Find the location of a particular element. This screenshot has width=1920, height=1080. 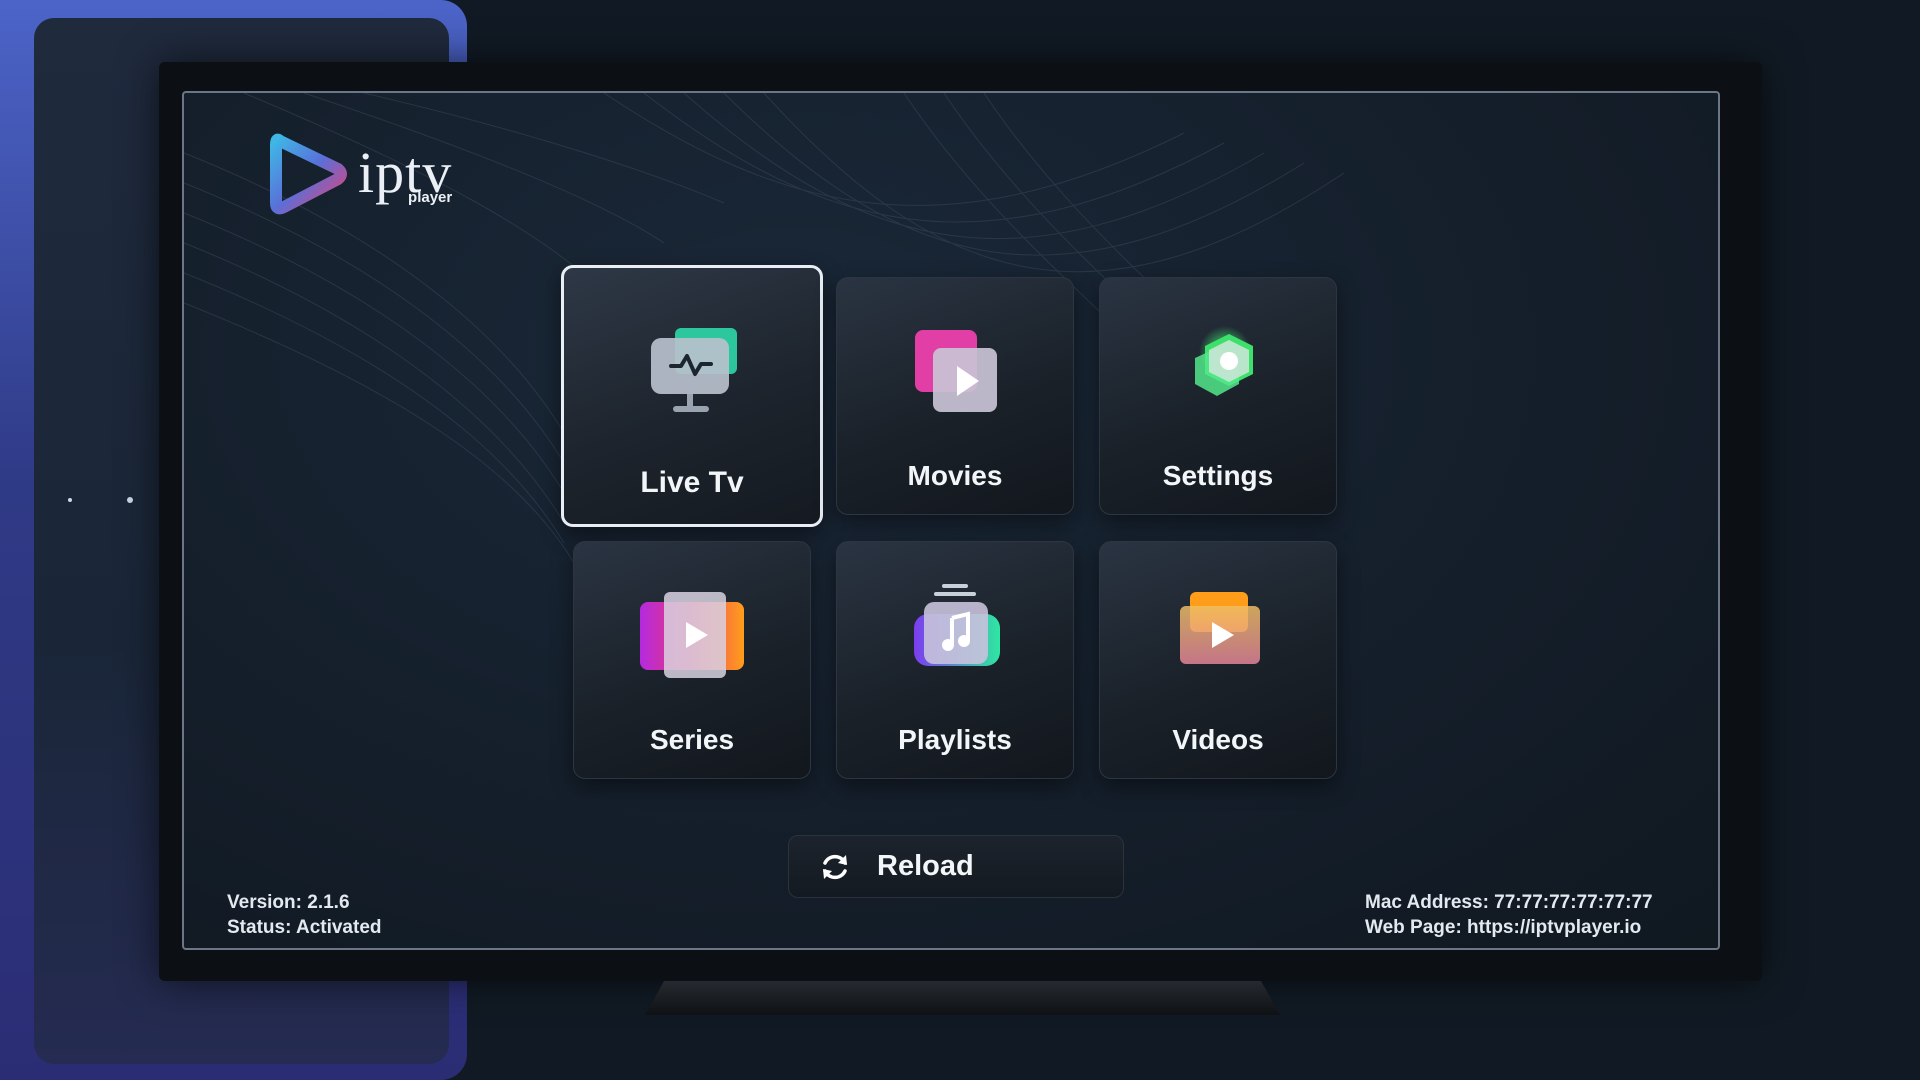

movies-icon is located at coordinates (956, 371).